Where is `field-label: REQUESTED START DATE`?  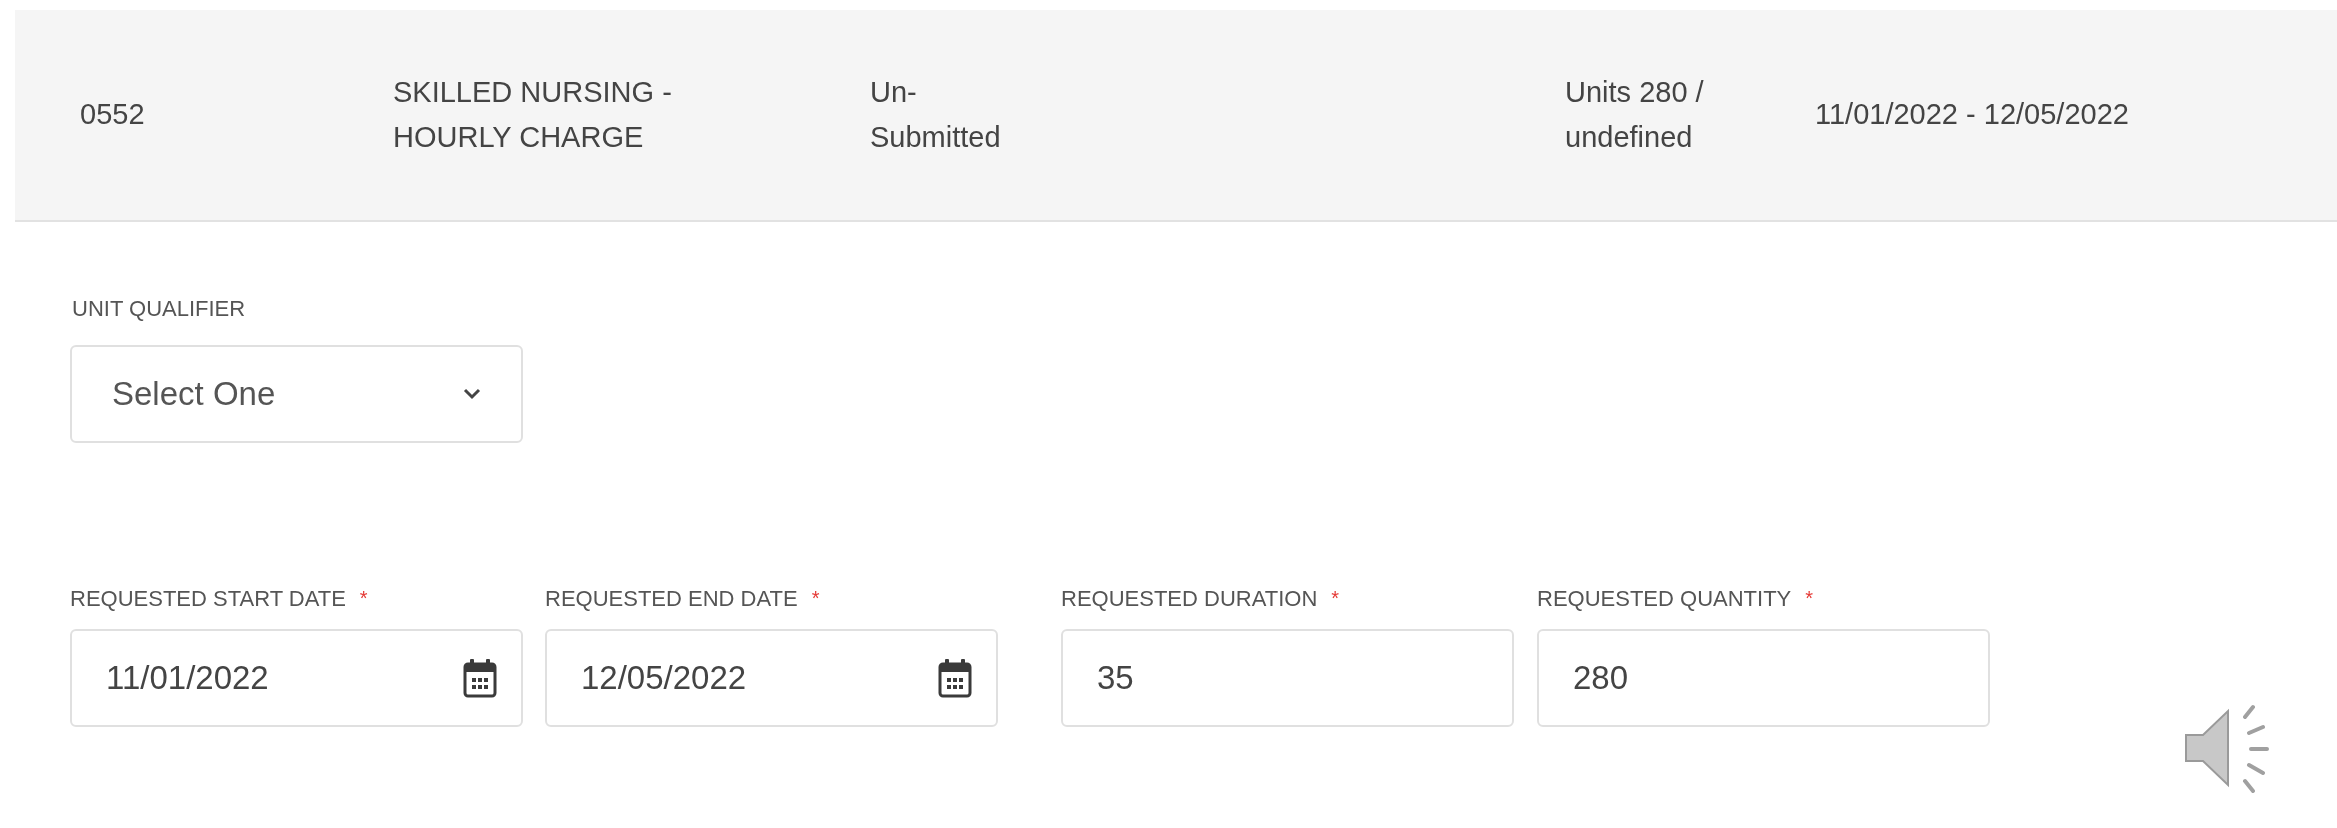
field-label: REQUESTED START DATE is located at coordinates (208, 598).